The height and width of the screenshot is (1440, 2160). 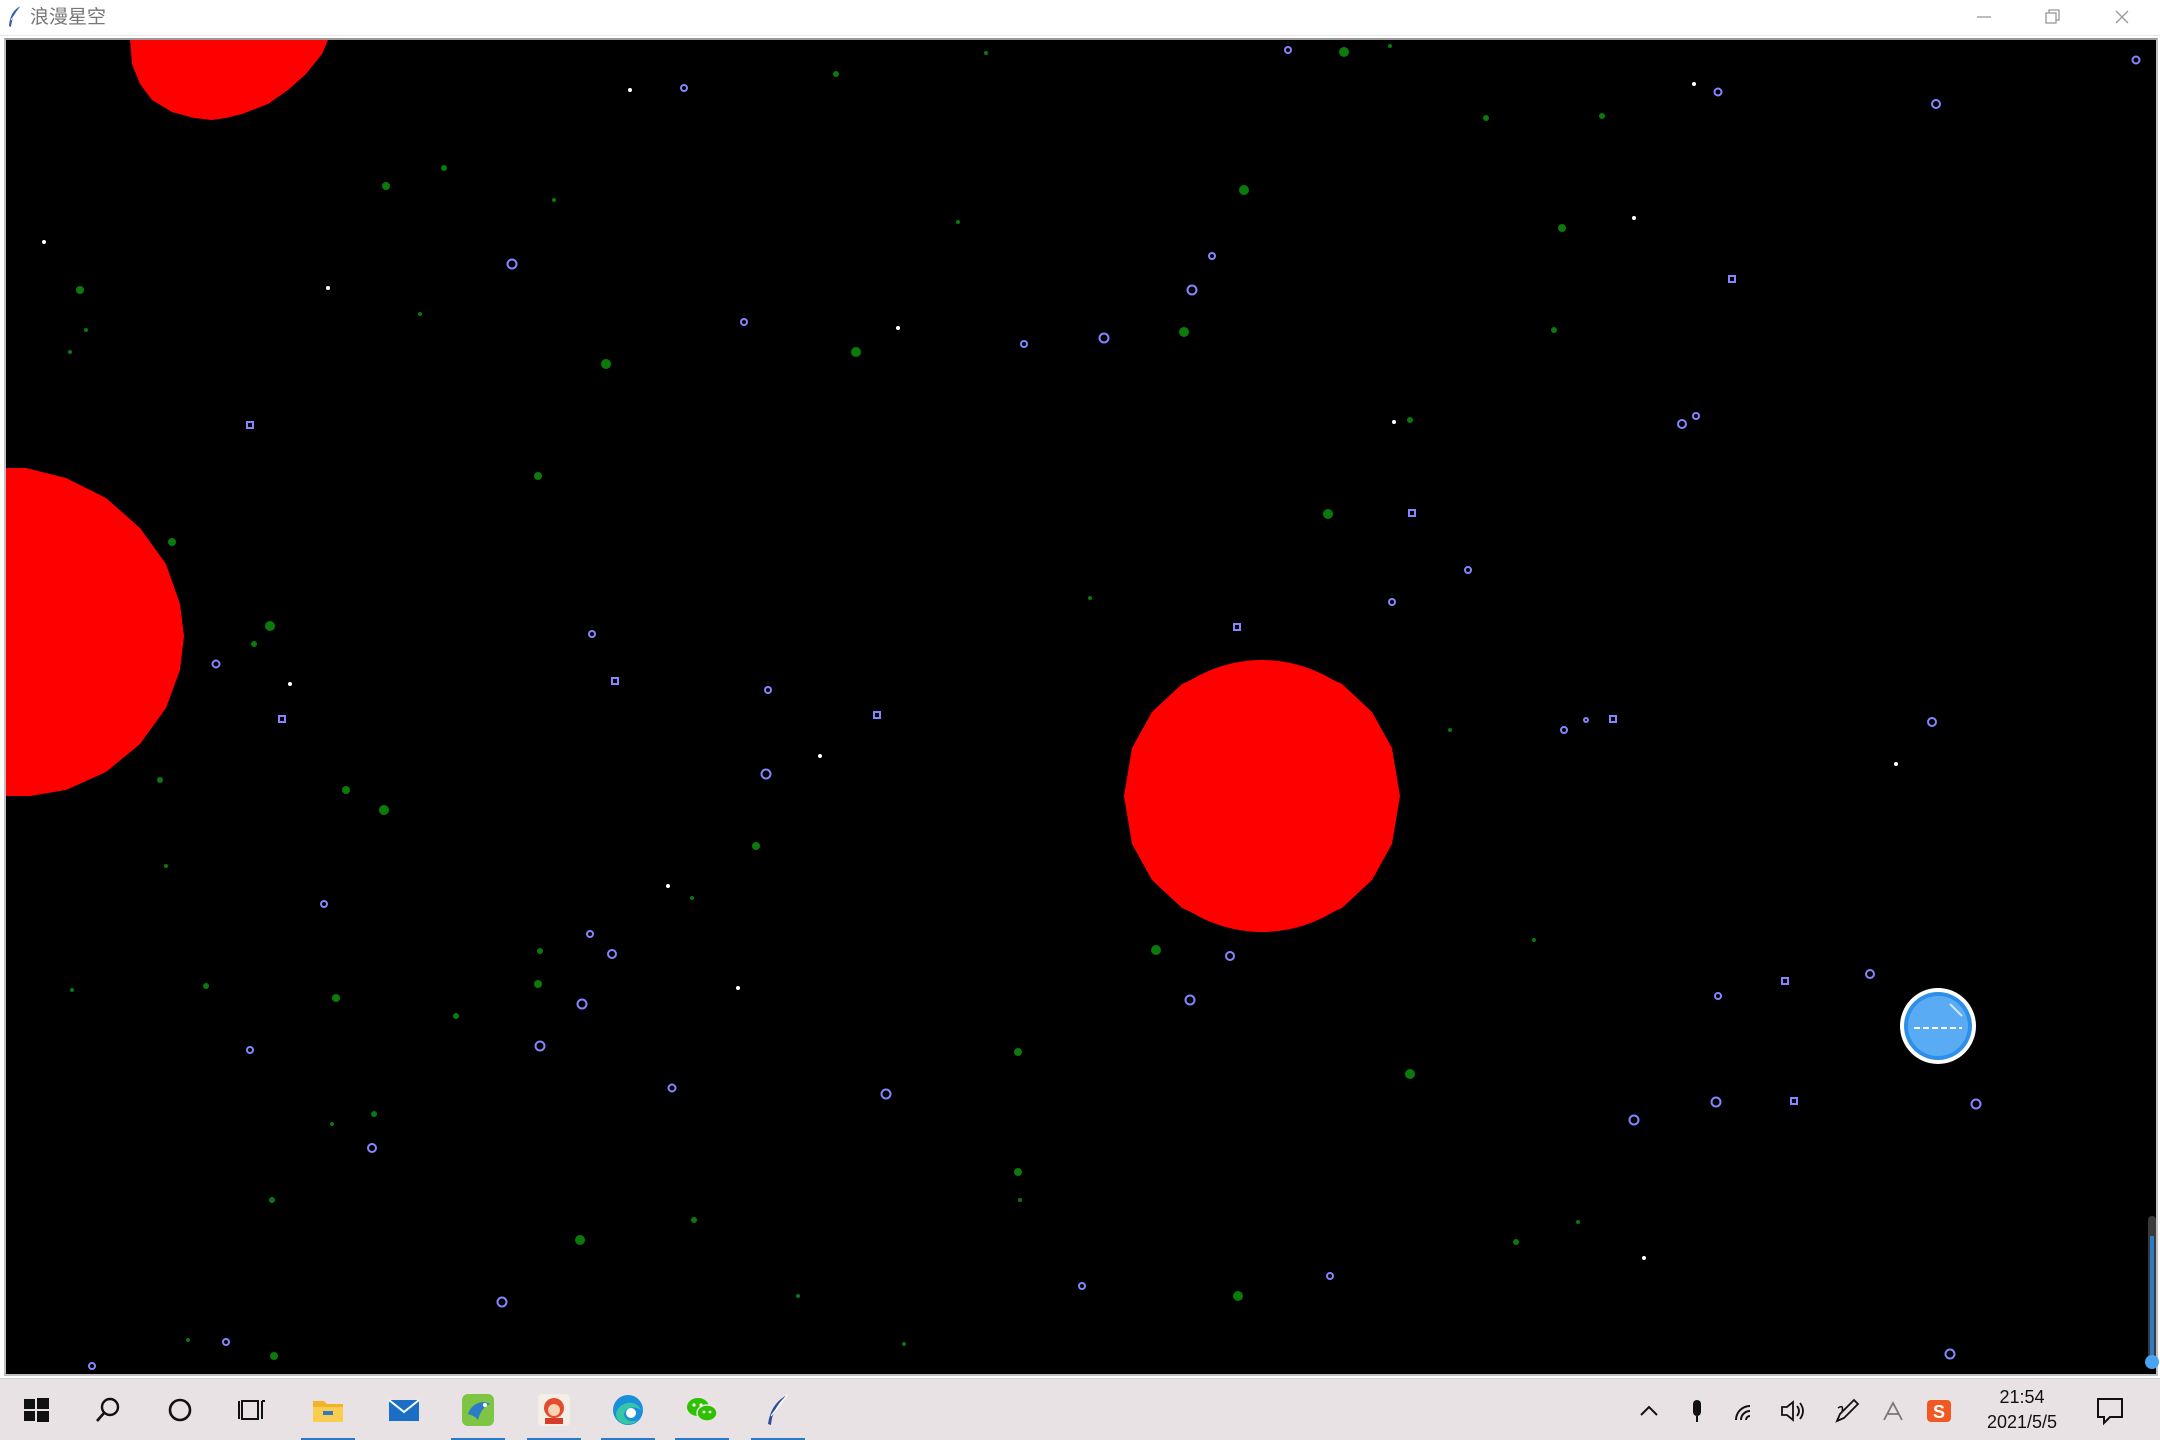 What do you see at coordinates (2022, 1411) in the screenshot?
I see `taskbar-clock: 21:54 2021/5/5` at bounding box center [2022, 1411].